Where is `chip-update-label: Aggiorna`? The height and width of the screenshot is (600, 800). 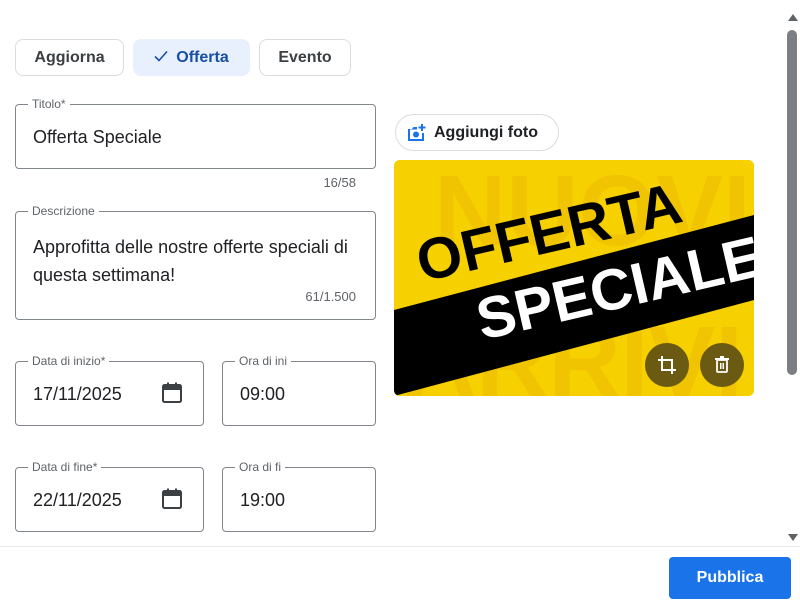 chip-update-label: Aggiorna is located at coordinates (69, 57).